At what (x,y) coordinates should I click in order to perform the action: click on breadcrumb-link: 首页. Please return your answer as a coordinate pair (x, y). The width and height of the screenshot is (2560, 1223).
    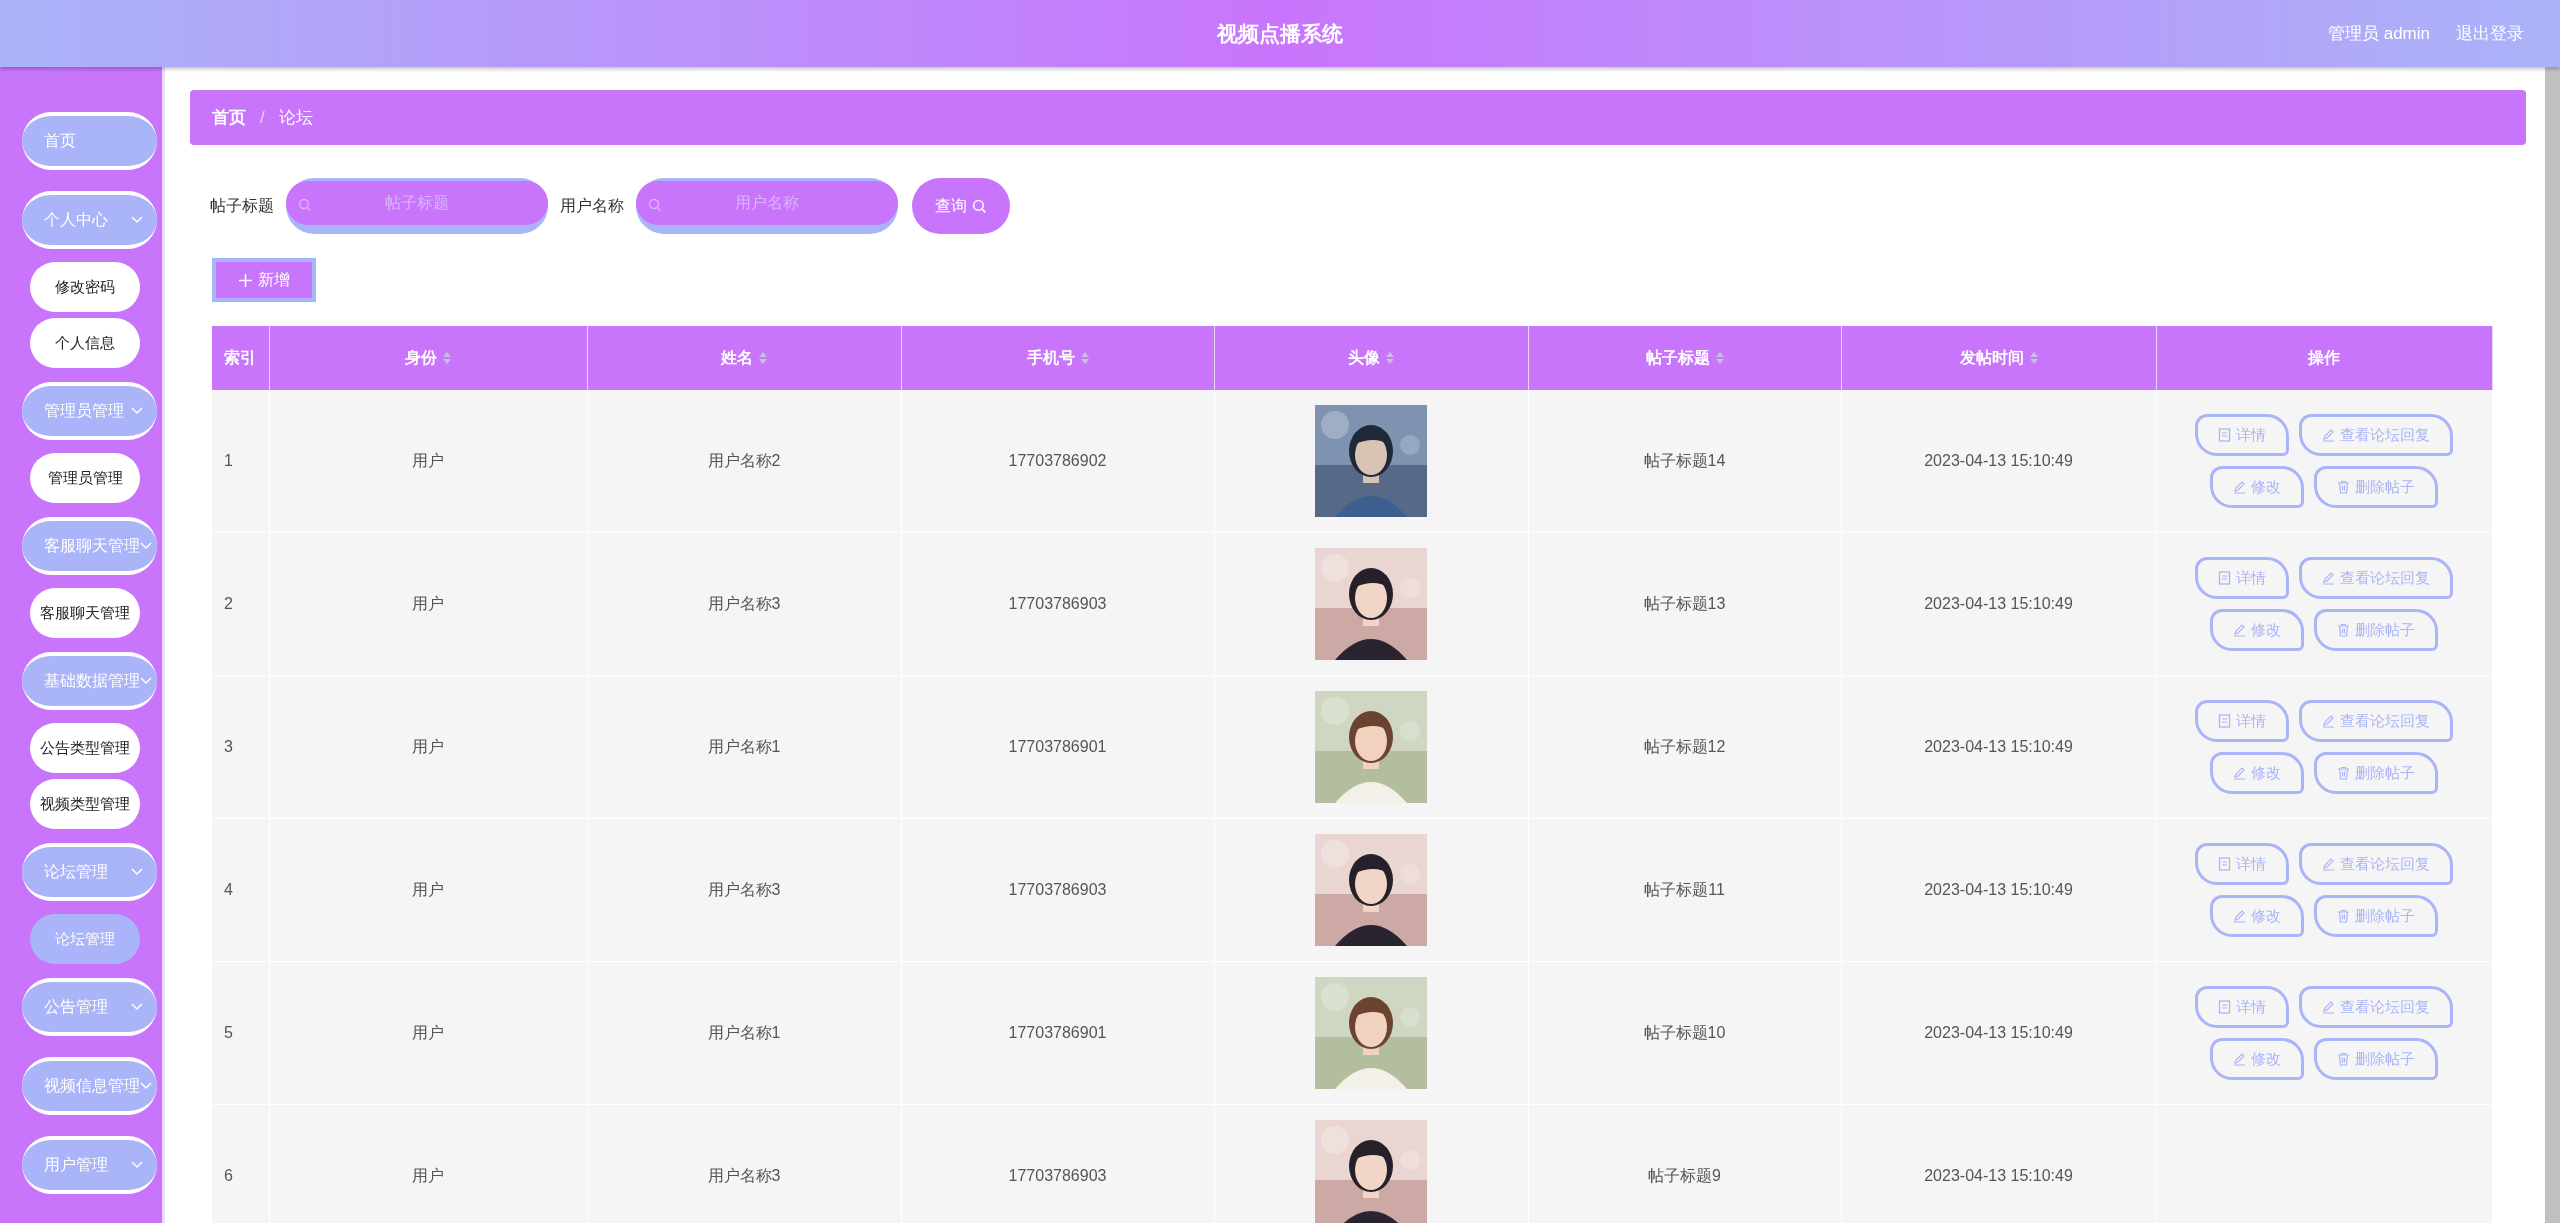
    Looking at the image, I should click on (229, 117).